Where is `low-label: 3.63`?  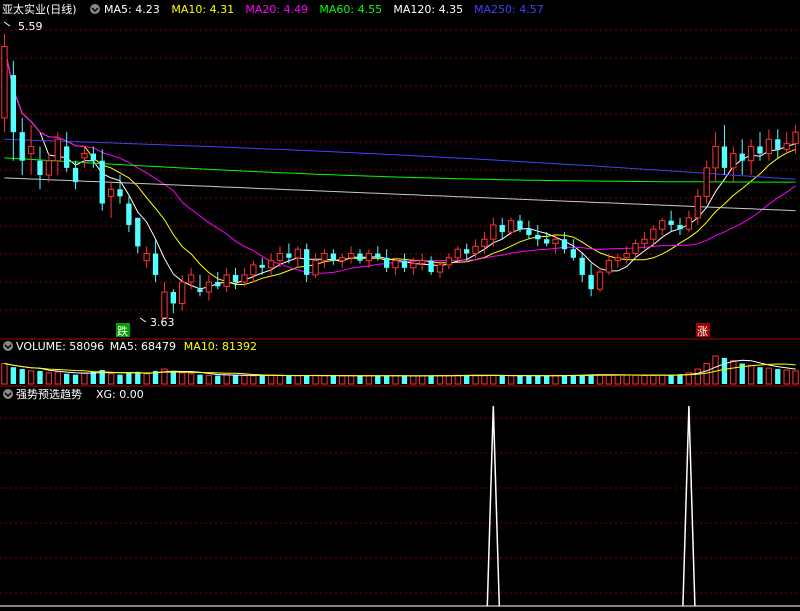
low-label: 3.63 is located at coordinates (162, 322).